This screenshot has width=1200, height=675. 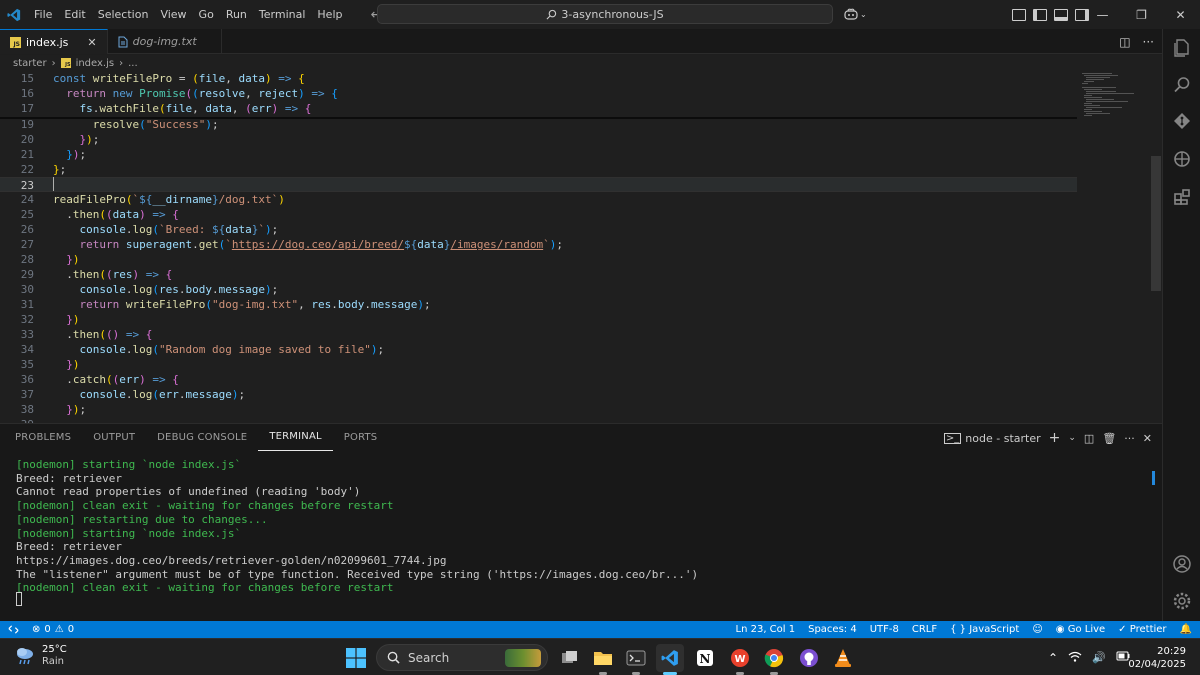 What do you see at coordinates (538, 334) in the screenshot?
I see `code-line: 33 .then(() => {` at bounding box center [538, 334].